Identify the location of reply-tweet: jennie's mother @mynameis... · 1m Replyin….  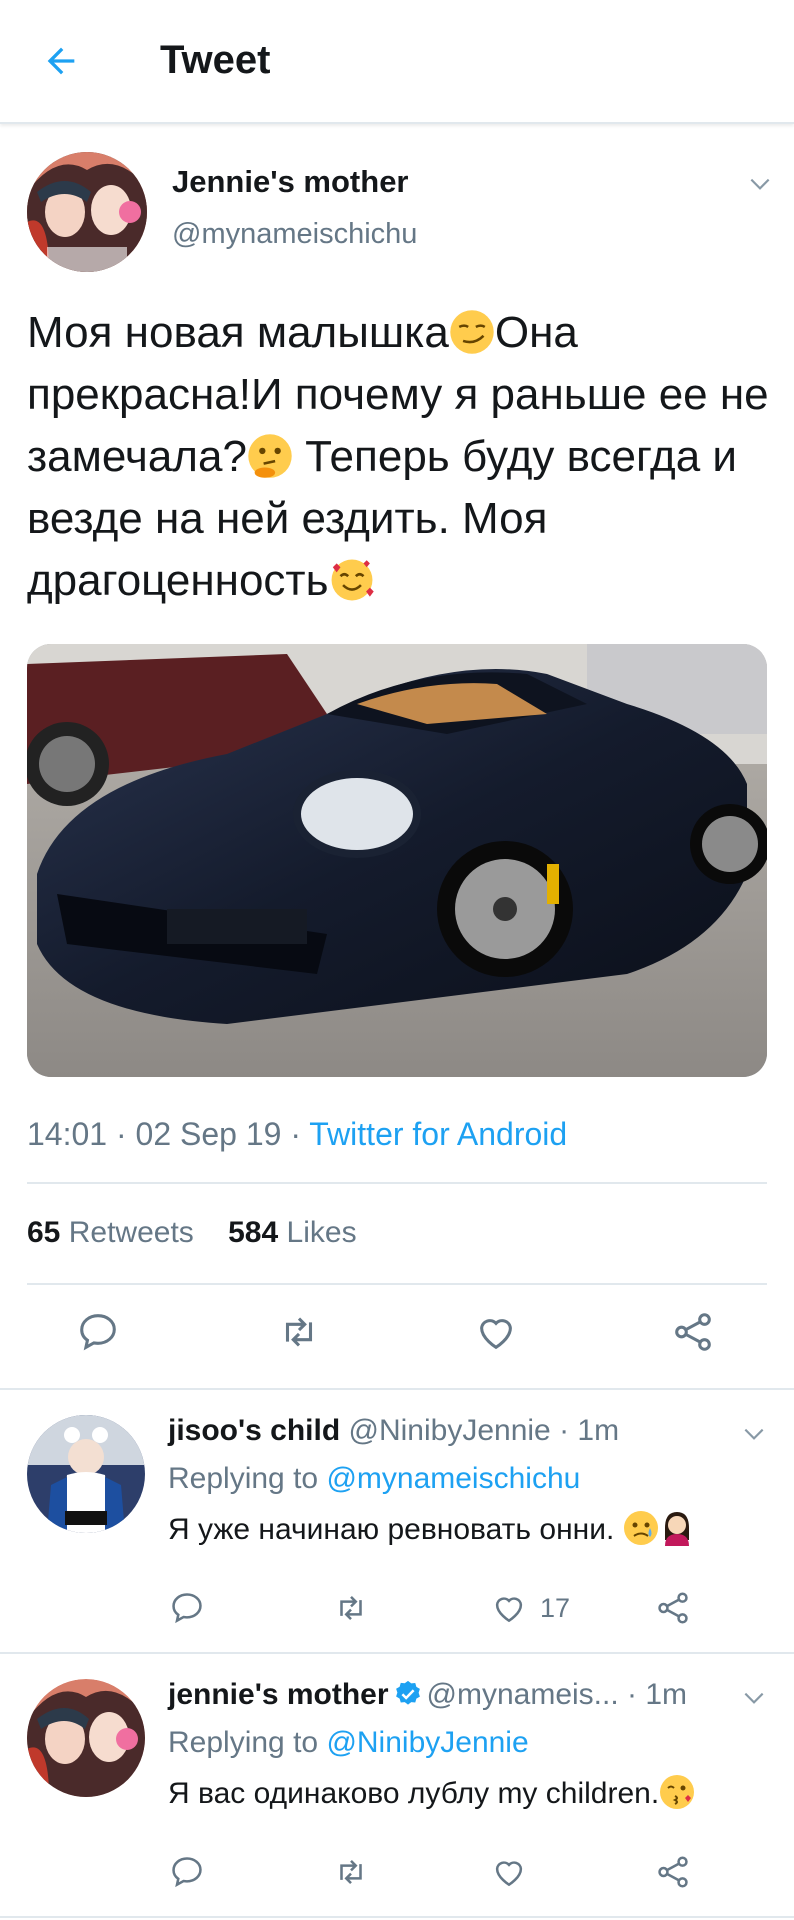
(397, 1785).